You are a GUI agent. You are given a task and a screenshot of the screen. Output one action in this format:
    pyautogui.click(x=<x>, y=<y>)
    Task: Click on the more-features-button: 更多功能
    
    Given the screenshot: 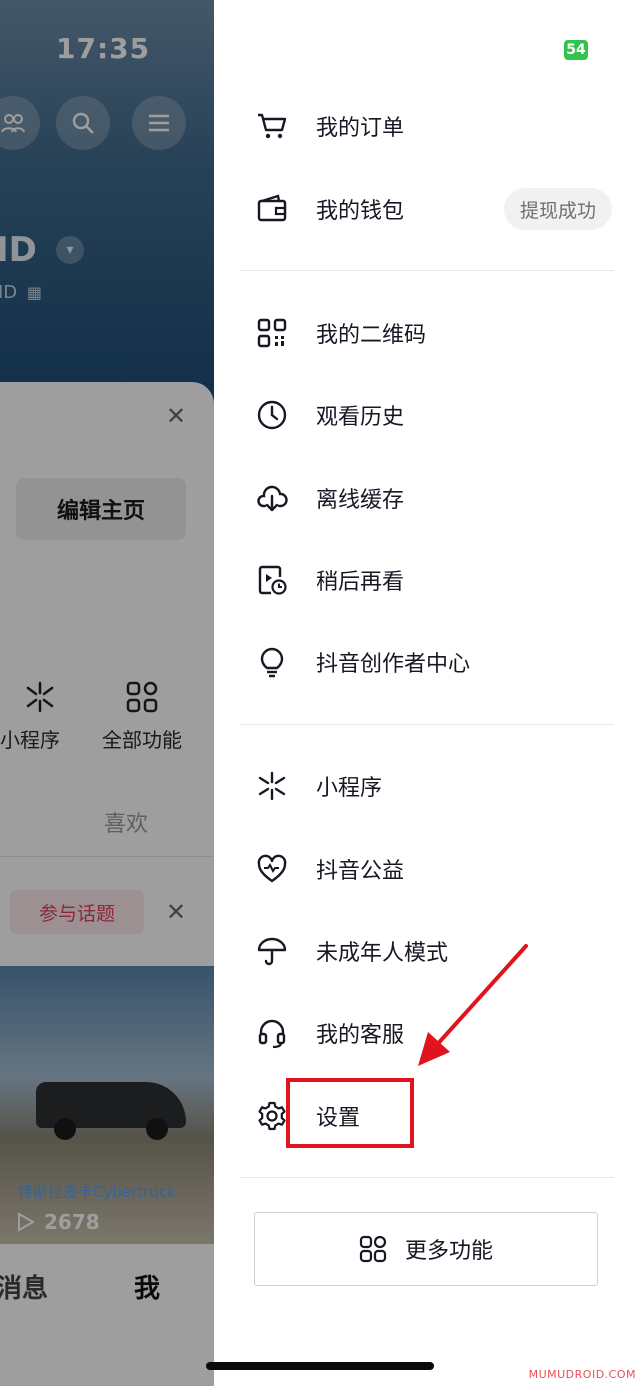 What is the action you would take?
    pyautogui.click(x=426, y=1249)
    